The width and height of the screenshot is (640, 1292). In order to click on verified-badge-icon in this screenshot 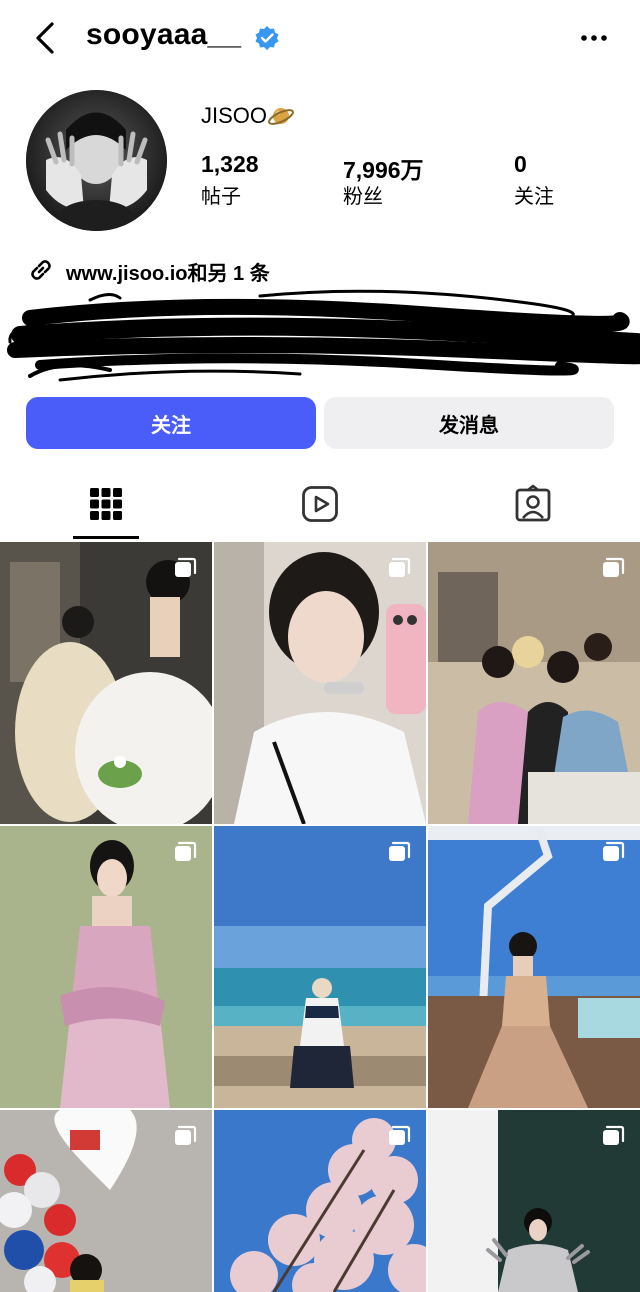, I will do `click(267, 38)`.